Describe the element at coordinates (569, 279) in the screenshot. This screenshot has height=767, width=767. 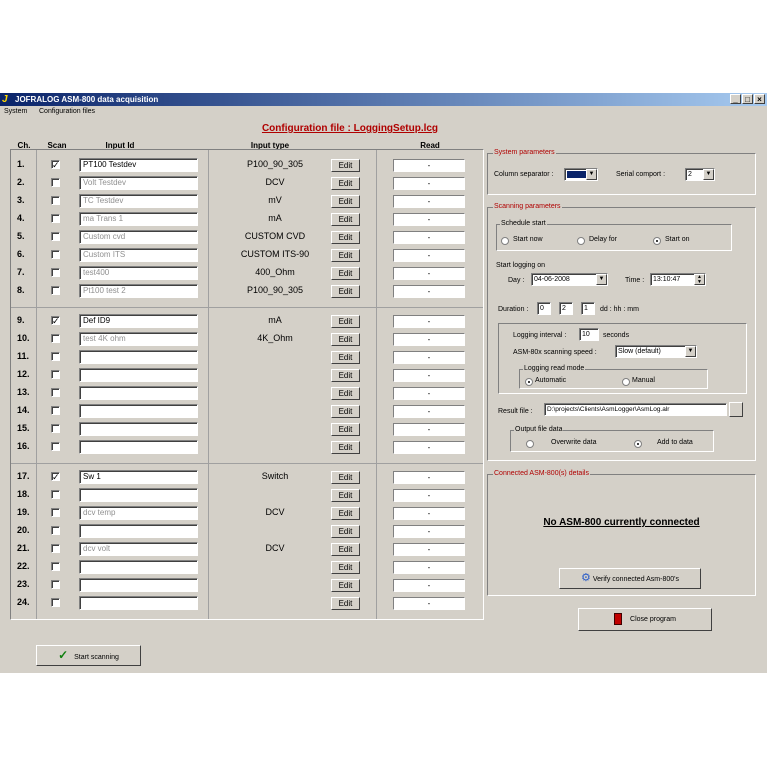
I see `day-picker: 04-06-2008 ▼` at that location.